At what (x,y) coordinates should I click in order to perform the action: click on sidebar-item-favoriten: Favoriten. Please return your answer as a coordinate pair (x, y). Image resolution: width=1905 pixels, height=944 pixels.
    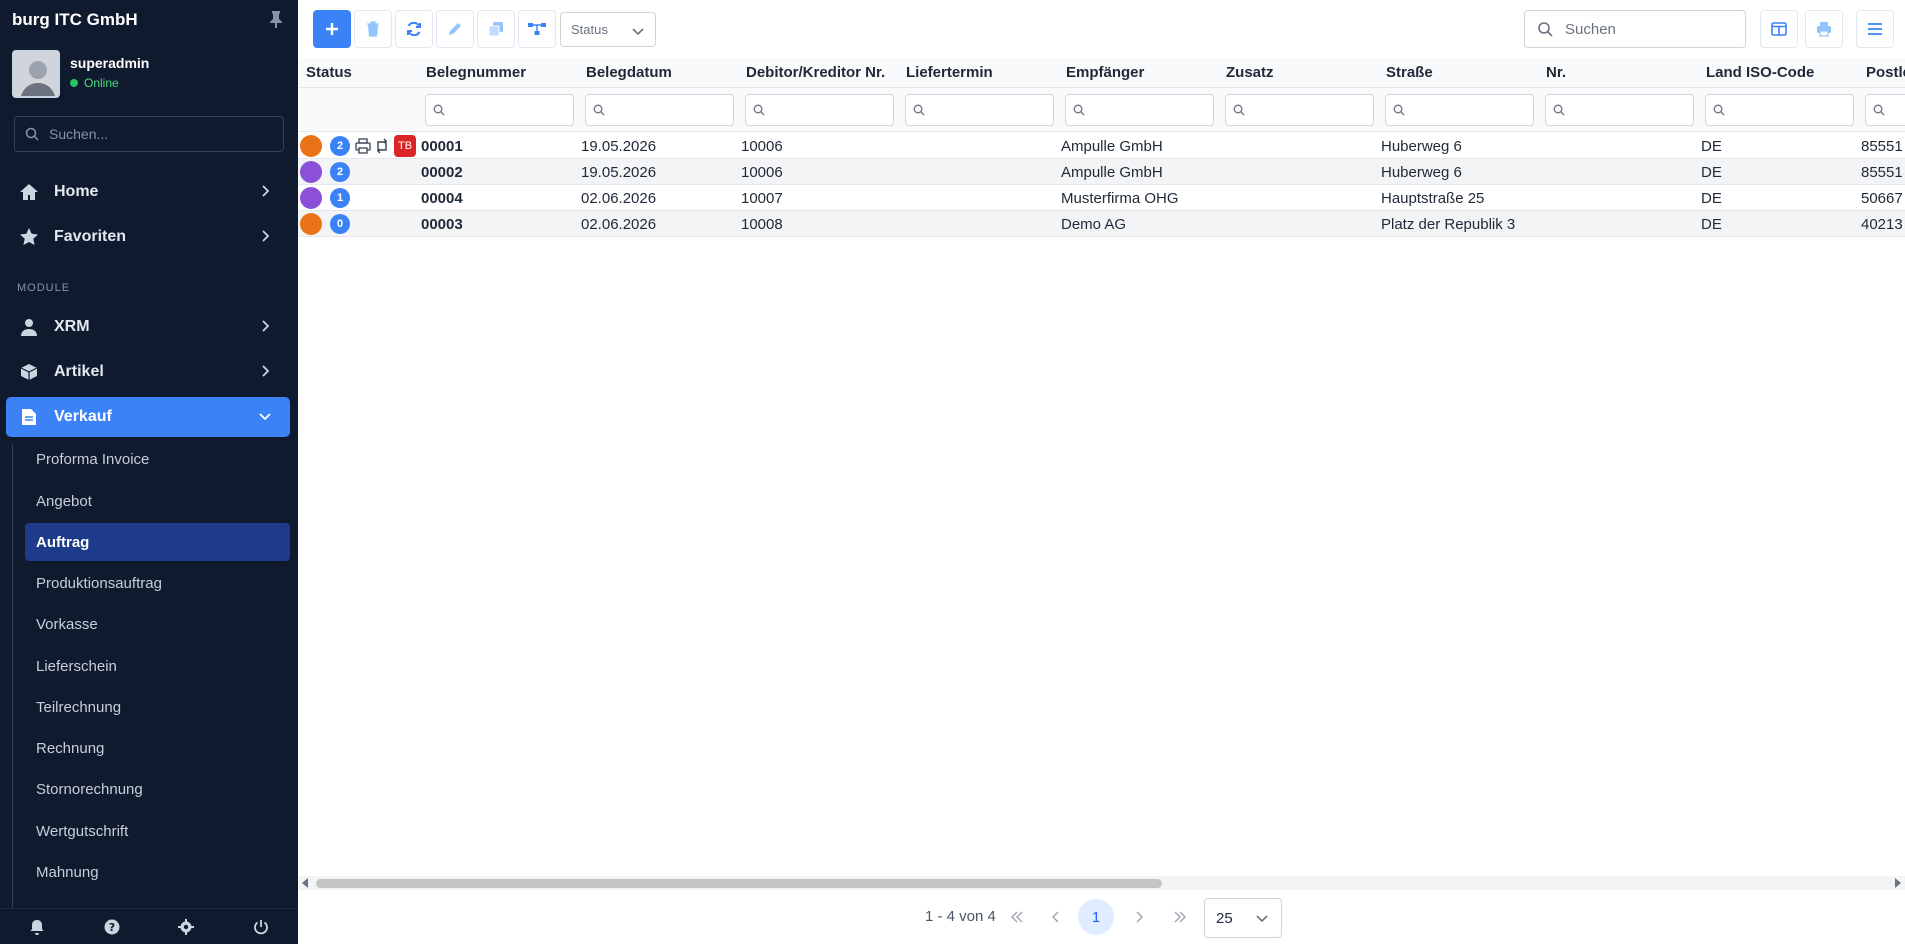
    Looking at the image, I should click on (148, 237).